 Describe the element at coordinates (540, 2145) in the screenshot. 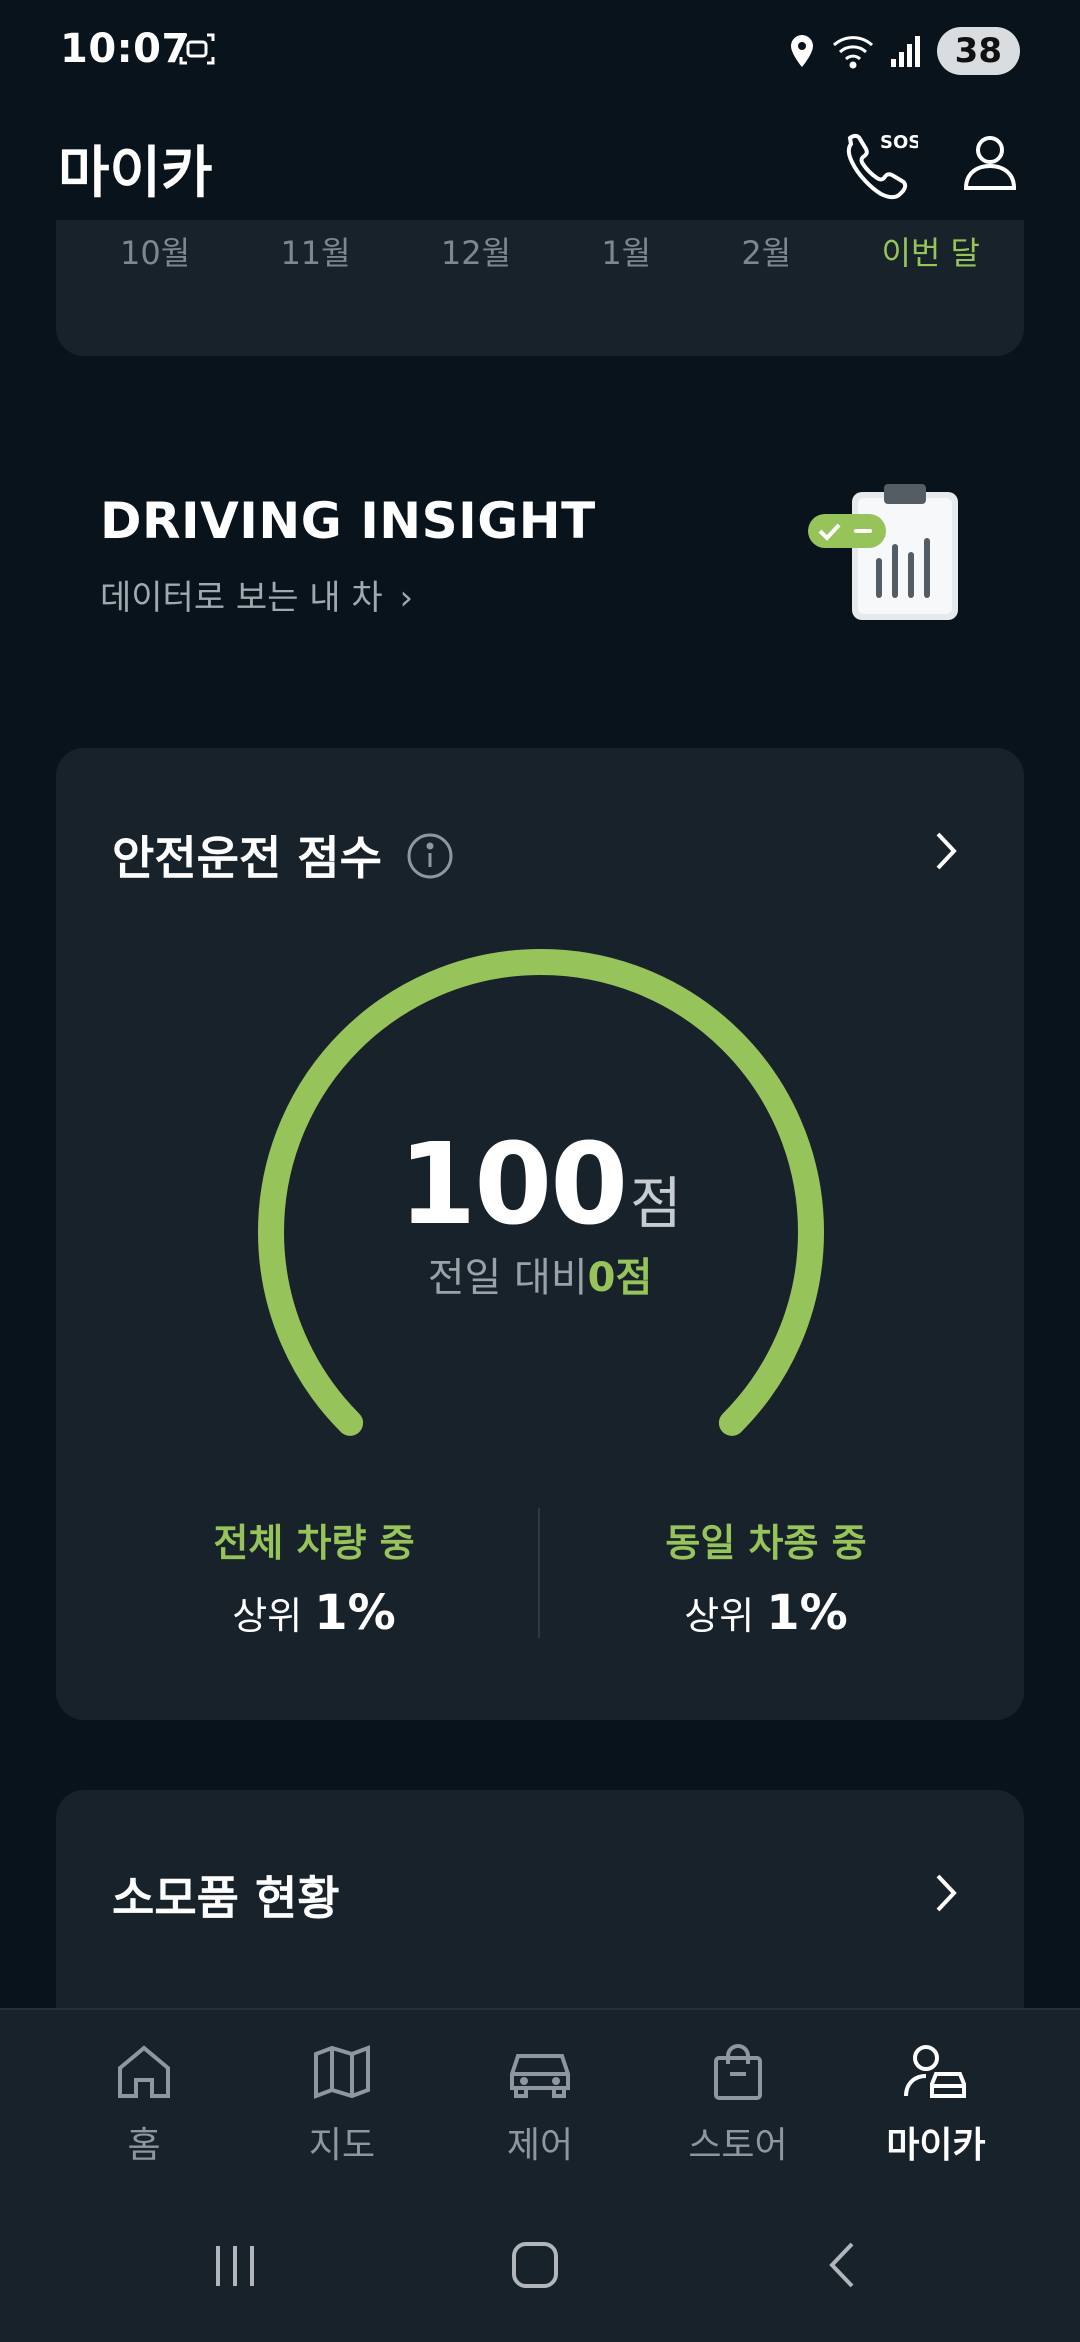

I see `nav-control-label: 제어` at that location.